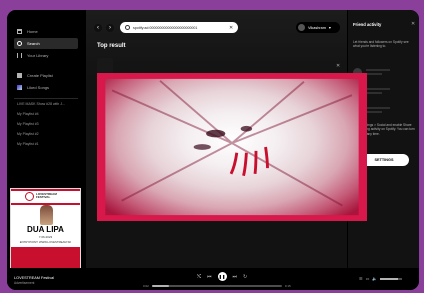 The height and width of the screenshot is (293, 424). Describe the element at coordinates (48, 124) in the screenshot. I see `playlist-item: My Playlist #3` at that location.